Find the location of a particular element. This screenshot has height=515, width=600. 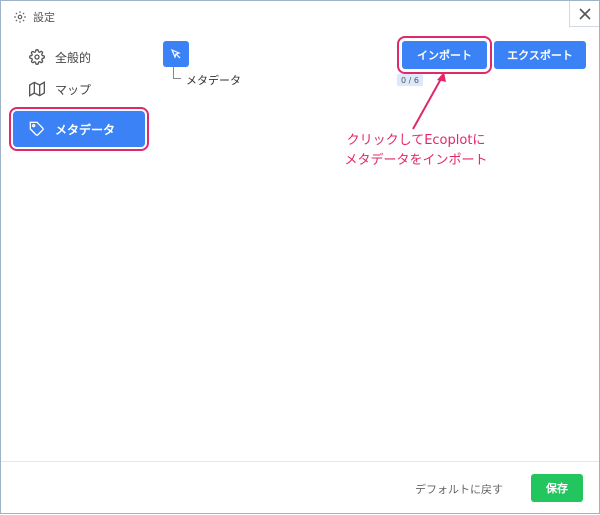

close-button is located at coordinates (584, 14).